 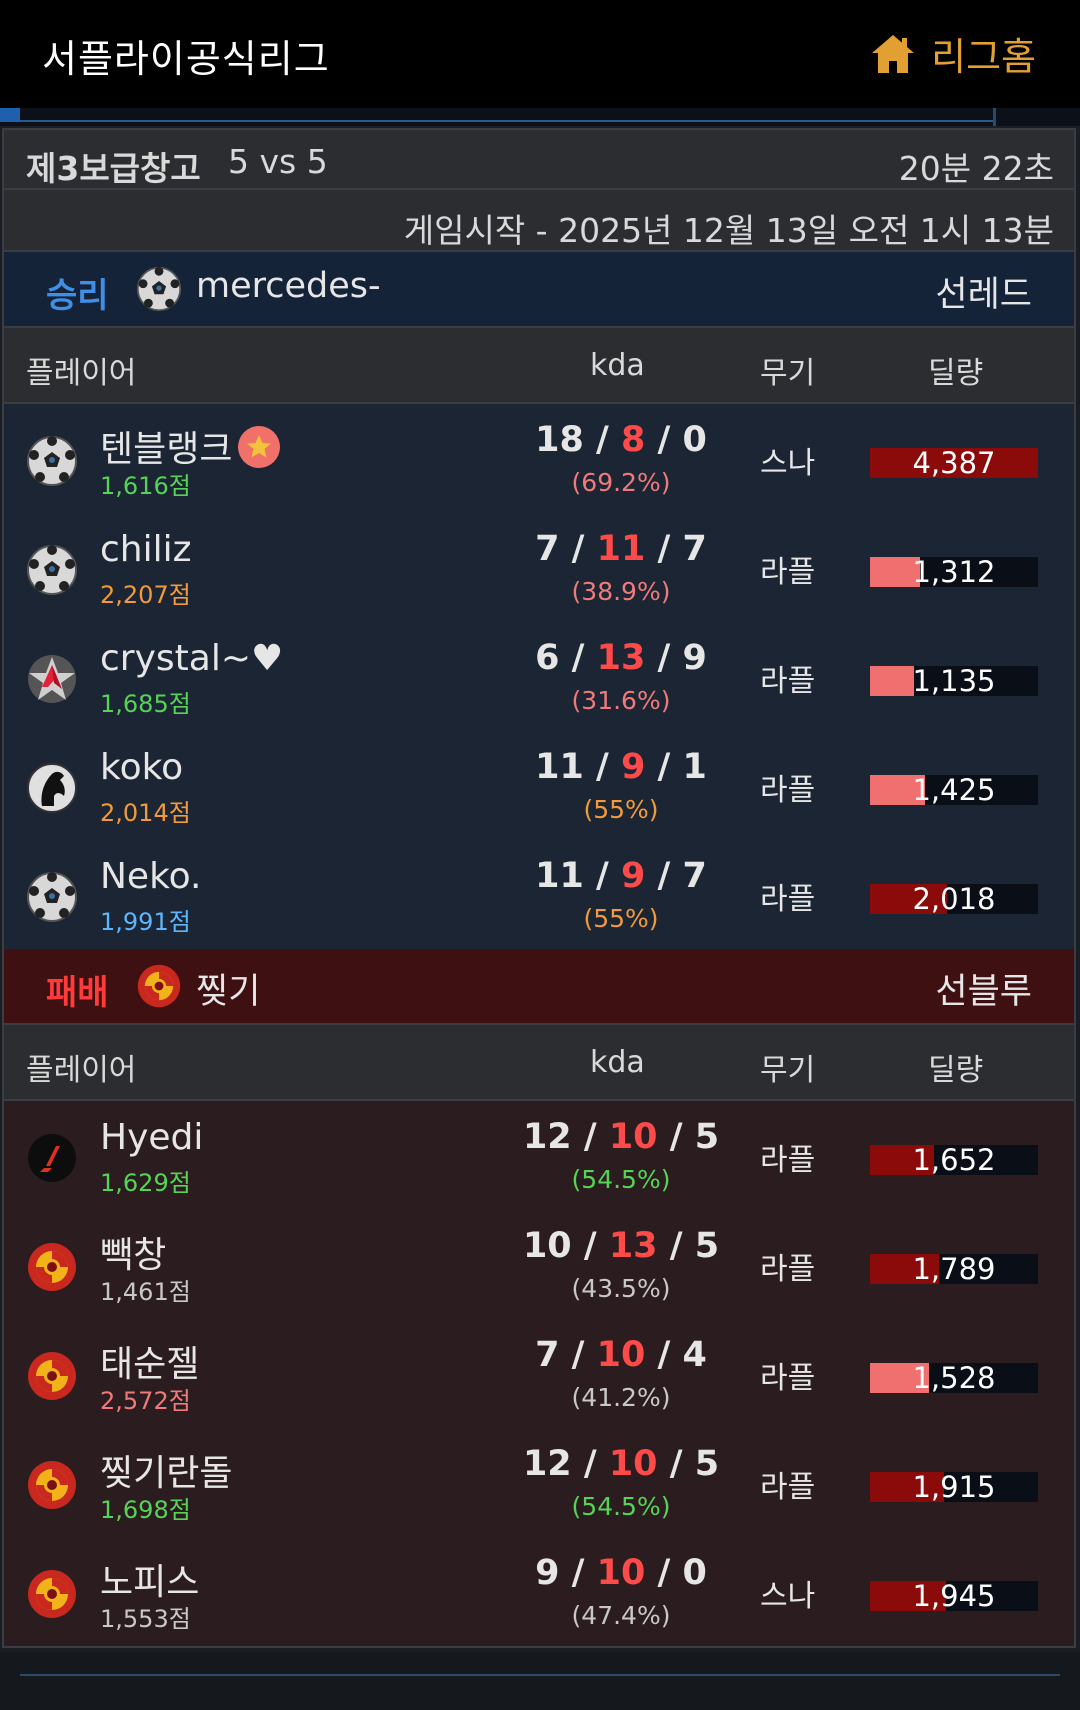 What do you see at coordinates (621, 1464) in the screenshot?
I see `kda-value: 12 / 10 / 5` at bounding box center [621, 1464].